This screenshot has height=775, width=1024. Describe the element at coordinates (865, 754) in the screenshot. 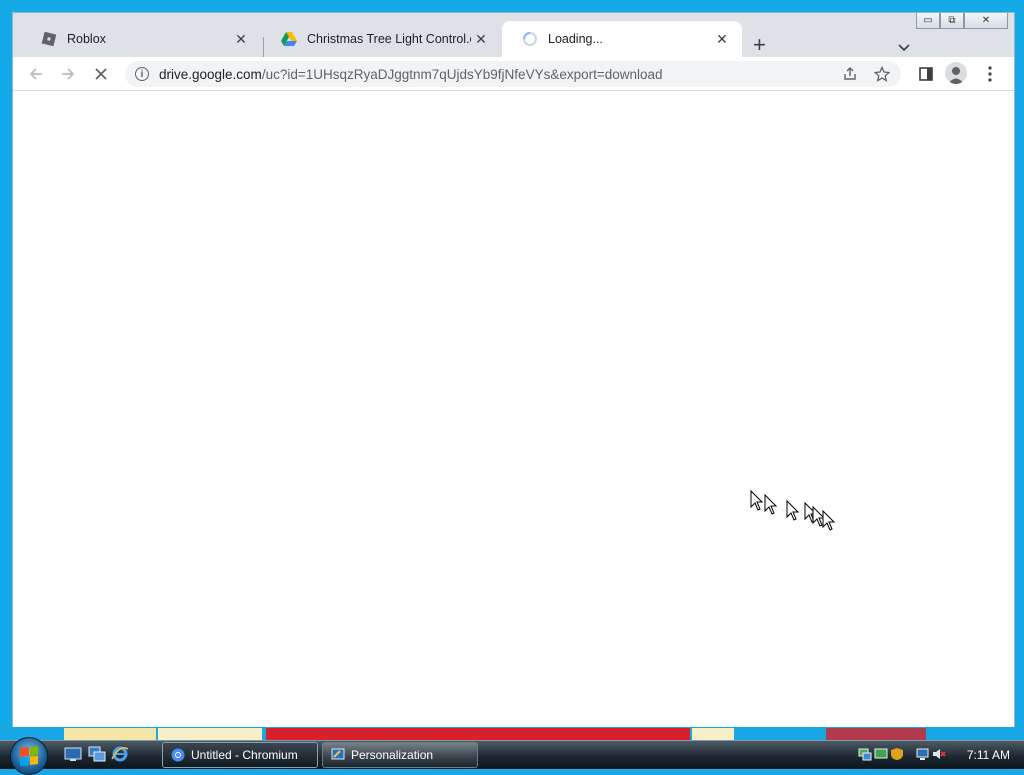

I see `network-icon` at that location.